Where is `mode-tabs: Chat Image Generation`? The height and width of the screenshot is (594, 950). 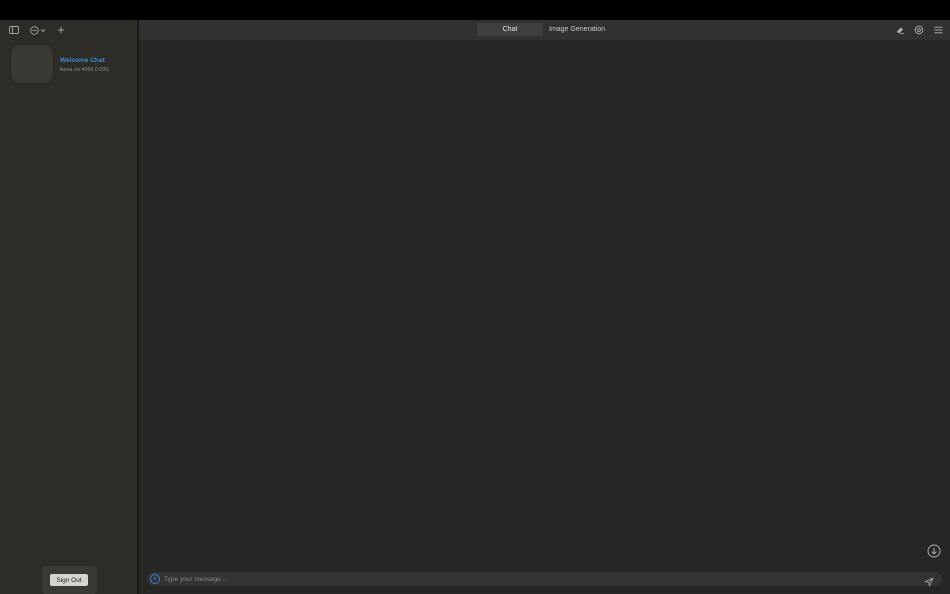
mode-tabs: Chat Image Generation is located at coordinates (544, 30).